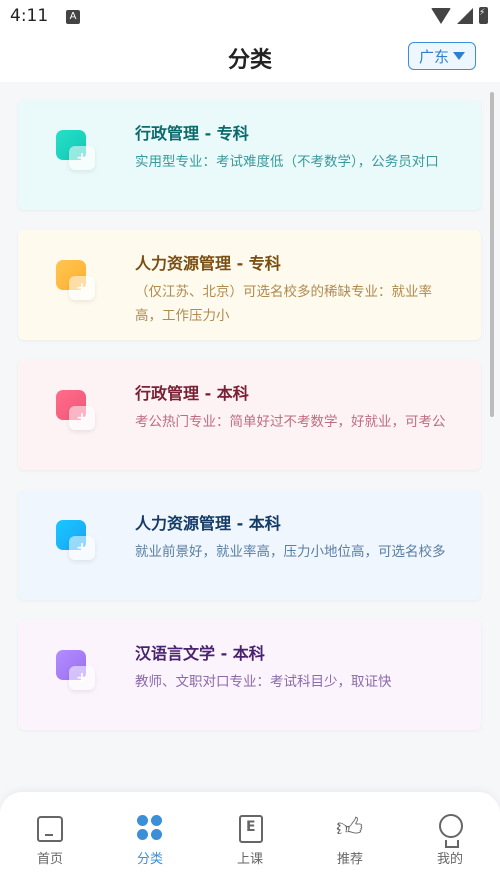  I want to click on course-title: 行政管理 - 专科, so click(192, 133).